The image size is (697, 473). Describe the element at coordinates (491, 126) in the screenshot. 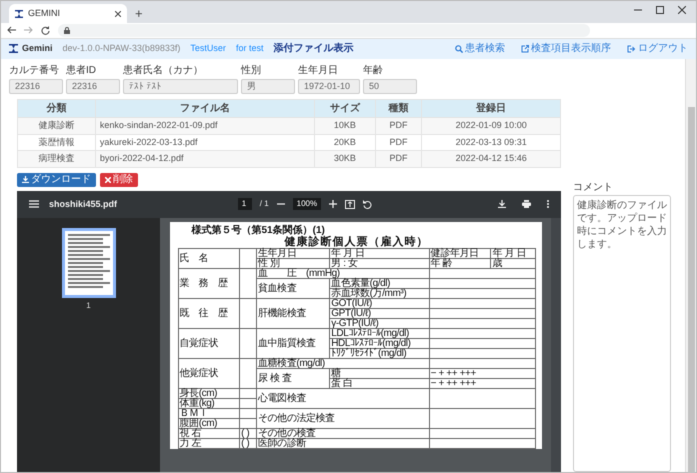

I see `table-cell: 2022-01-09 10:00` at that location.